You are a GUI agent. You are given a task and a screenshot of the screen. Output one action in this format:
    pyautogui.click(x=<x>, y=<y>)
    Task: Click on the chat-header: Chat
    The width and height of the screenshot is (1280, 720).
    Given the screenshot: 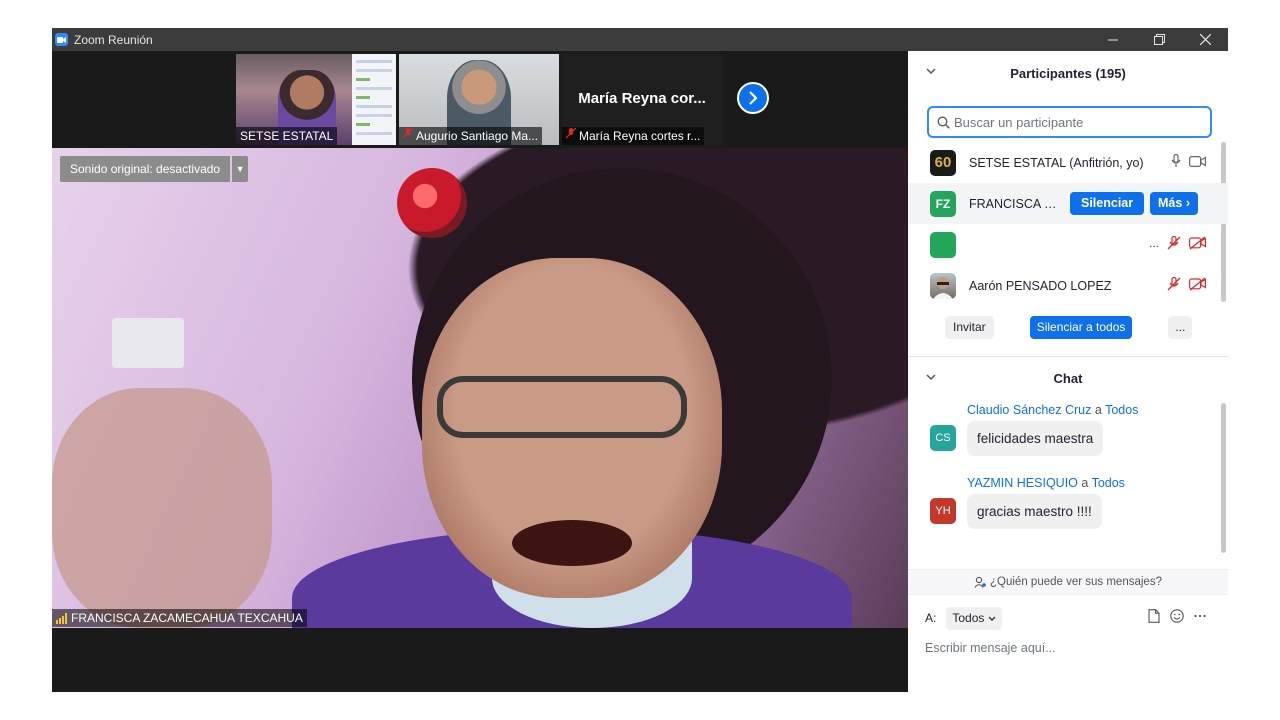 What is the action you would take?
    pyautogui.click(x=1068, y=378)
    